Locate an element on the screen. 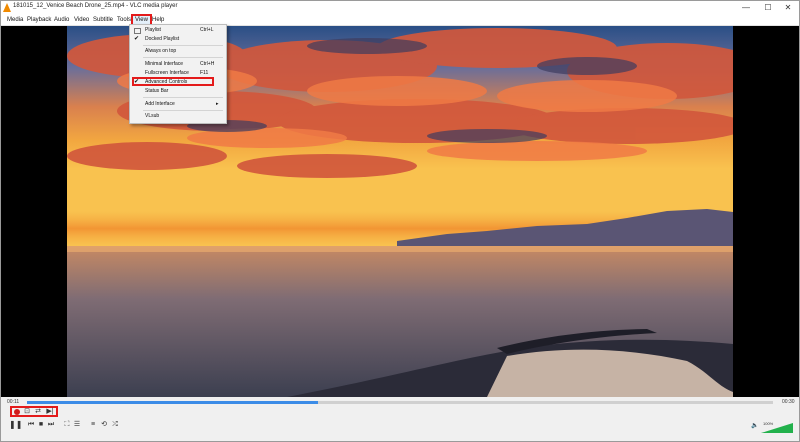 The image size is (800, 442). record-icon is located at coordinates (17, 412).